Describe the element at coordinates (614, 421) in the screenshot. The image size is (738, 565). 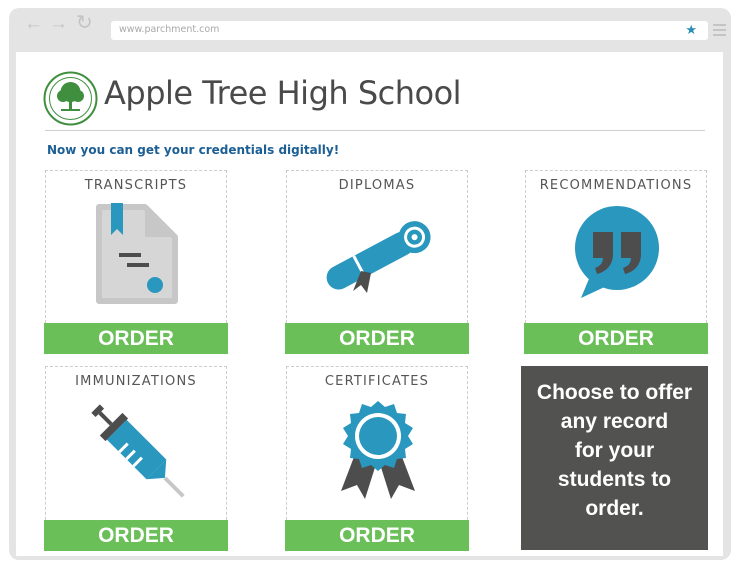
I see `promo-line: any record` at that location.